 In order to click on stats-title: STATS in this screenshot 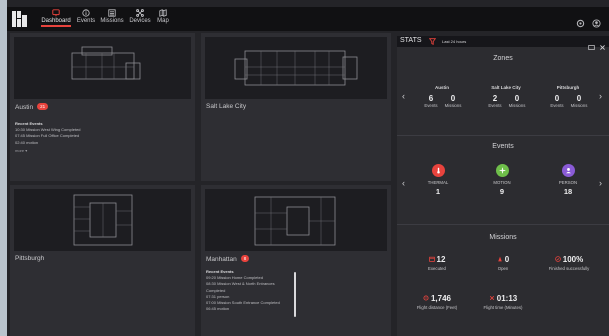, I will do `click(411, 40)`.